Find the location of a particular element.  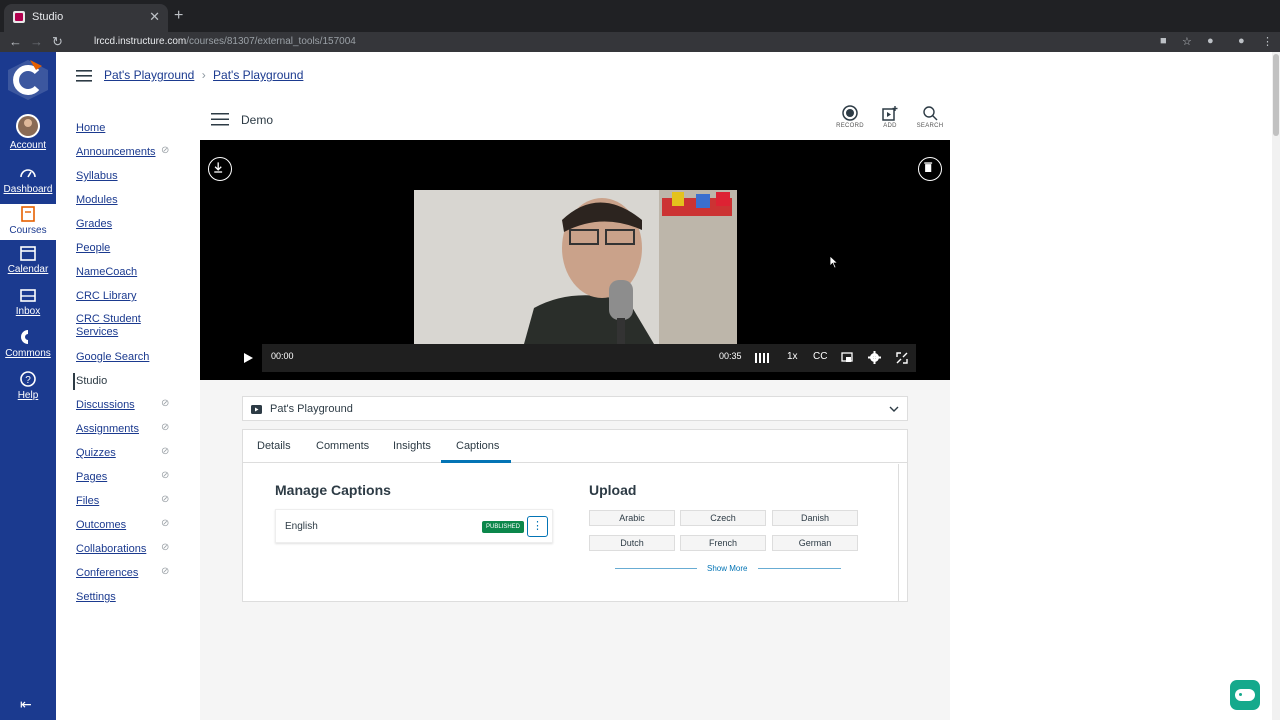

new-tab-icon: + is located at coordinates (178, 16).